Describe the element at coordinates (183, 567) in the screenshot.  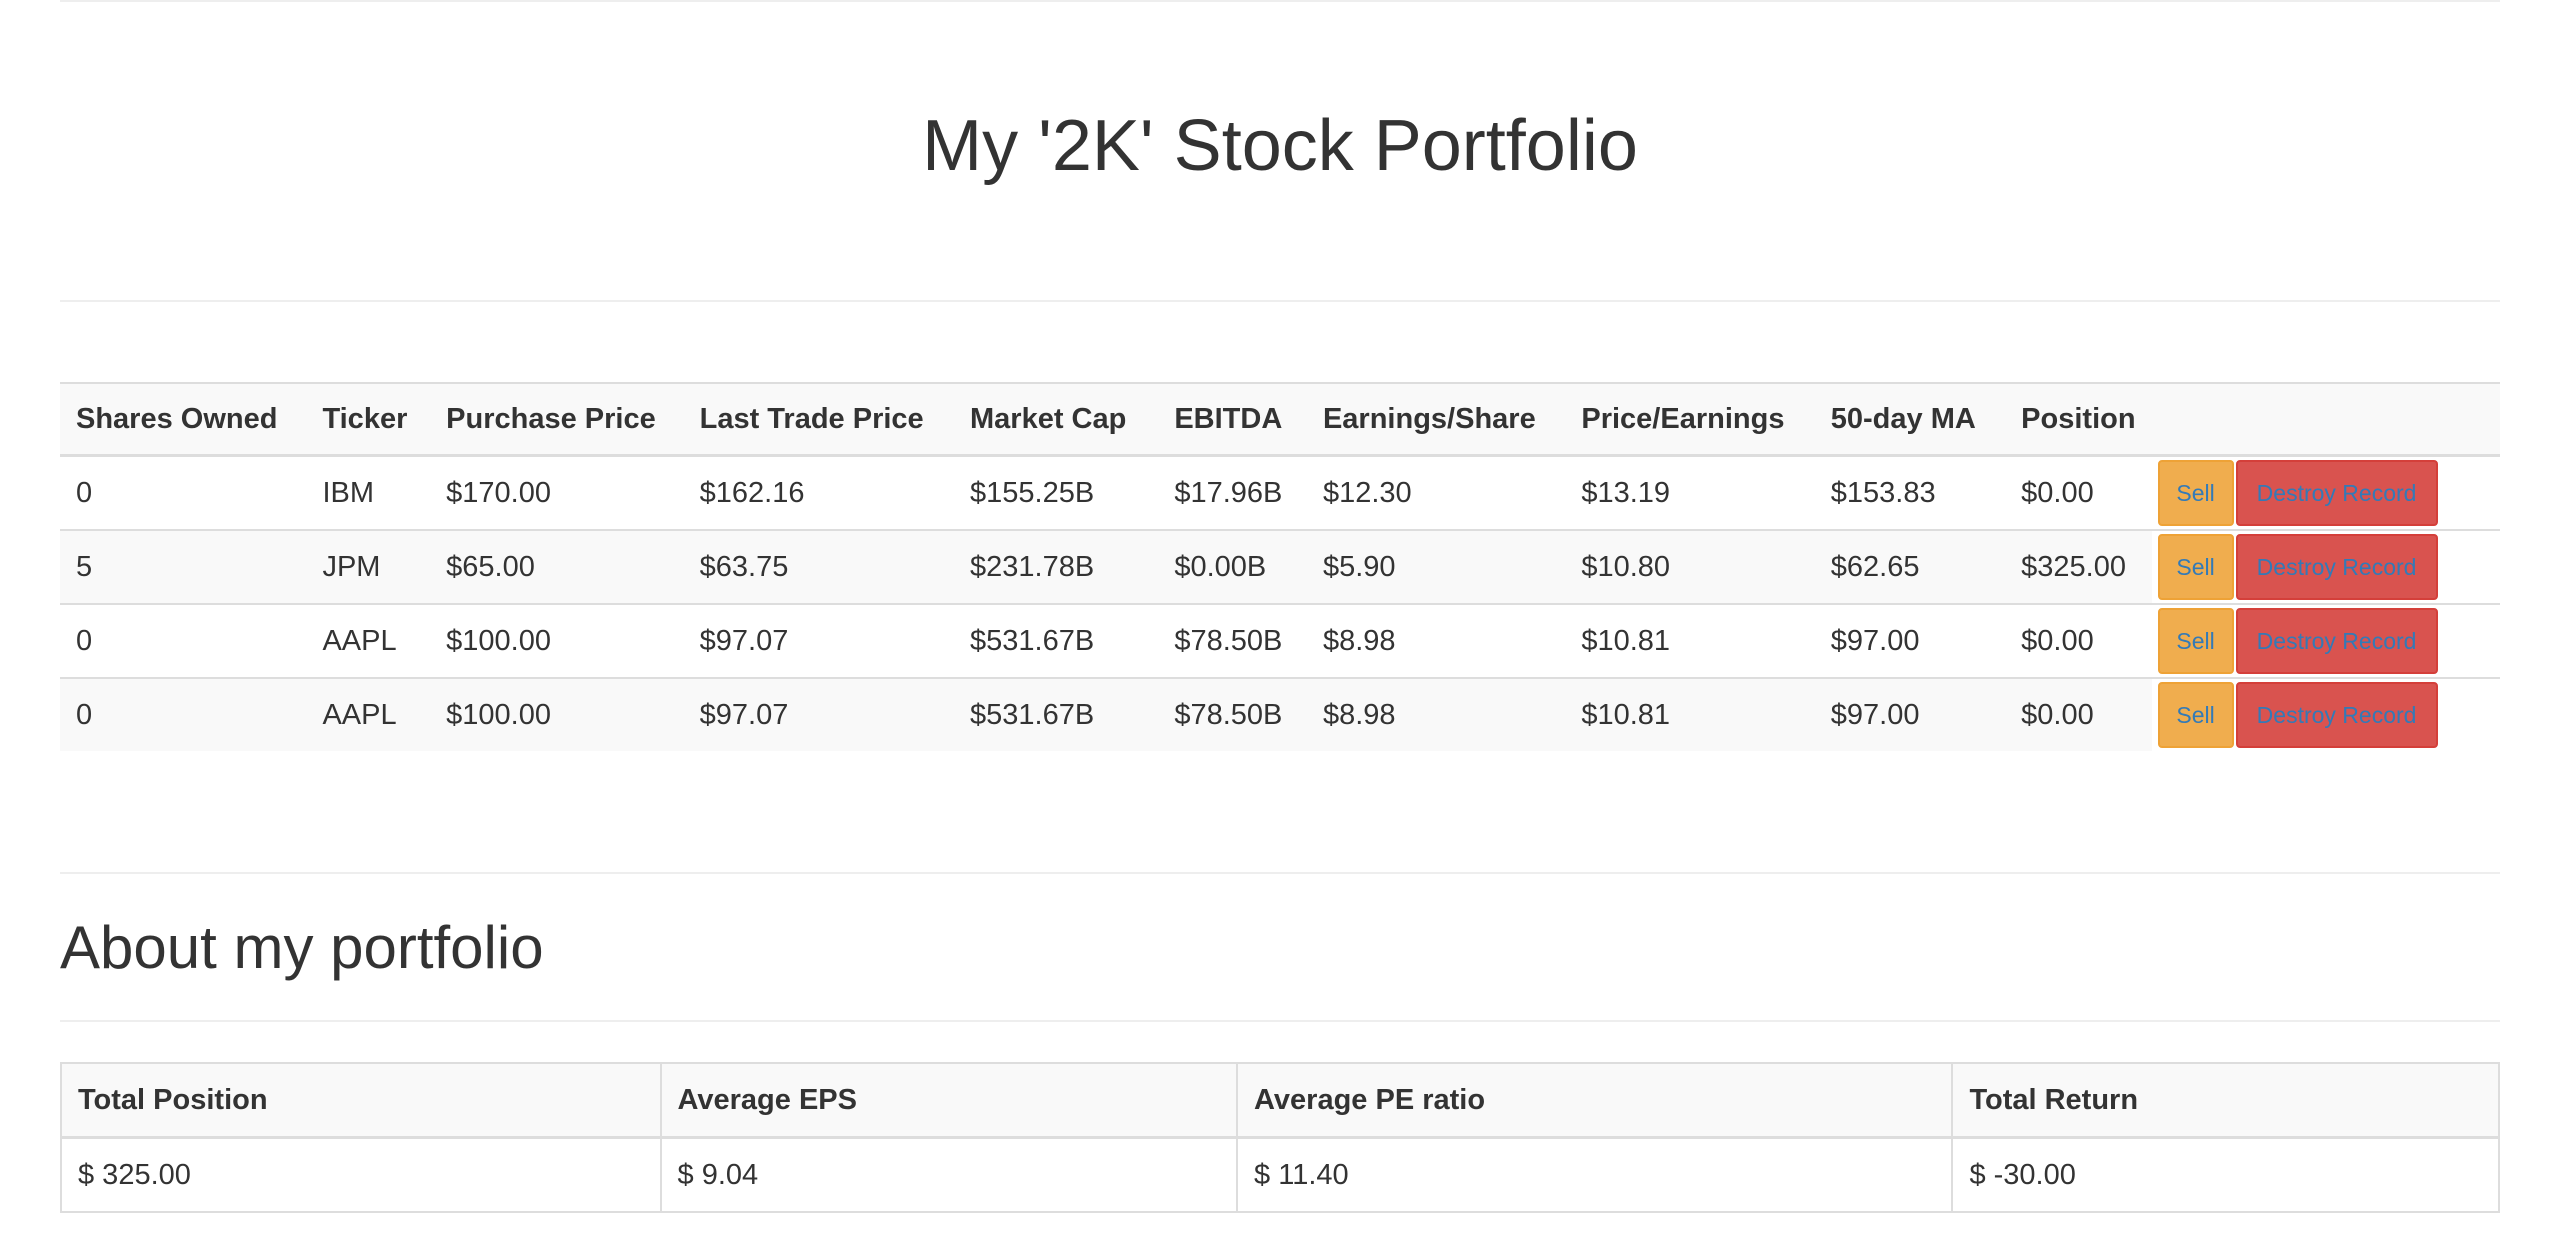
I see `cell-shares: 5` at that location.